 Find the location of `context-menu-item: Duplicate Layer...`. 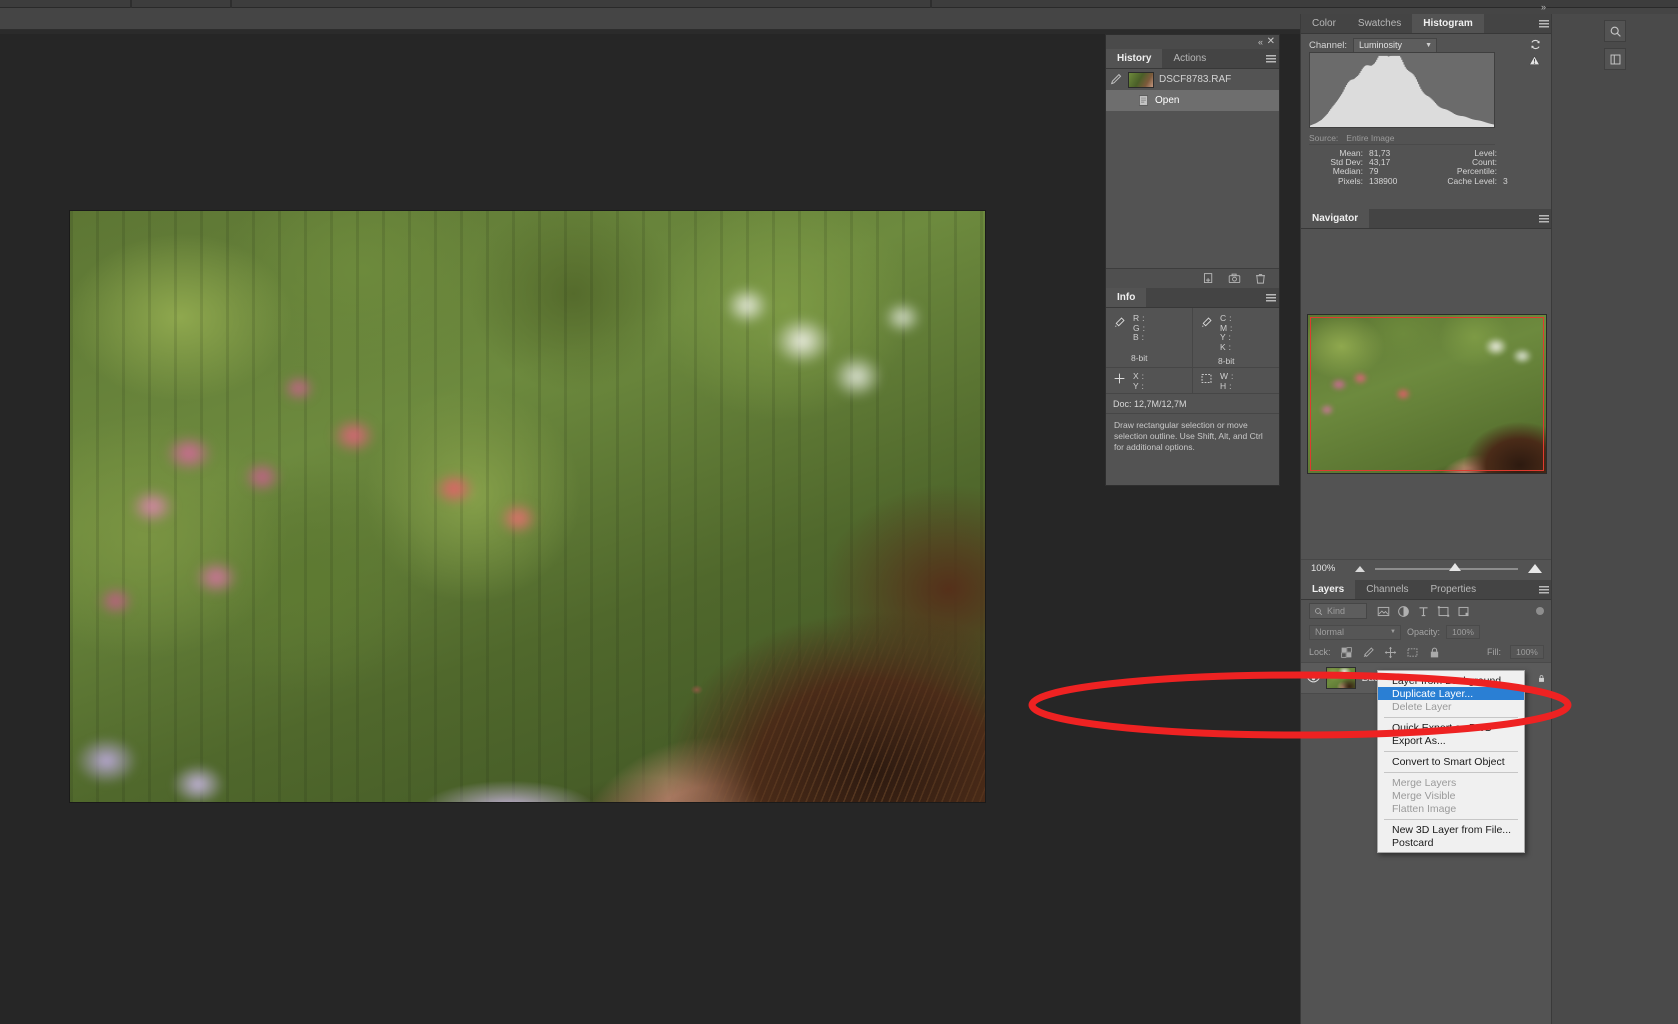

context-menu-item: Duplicate Layer... is located at coordinates (1451, 693).